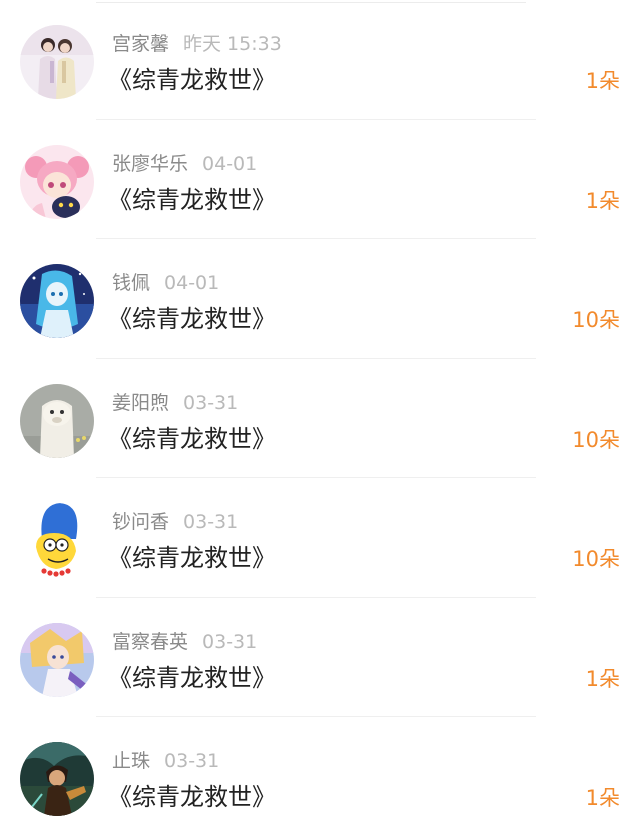  Describe the element at coordinates (232, 44) in the screenshot. I see `timestamp: 昨天 15:33` at that location.